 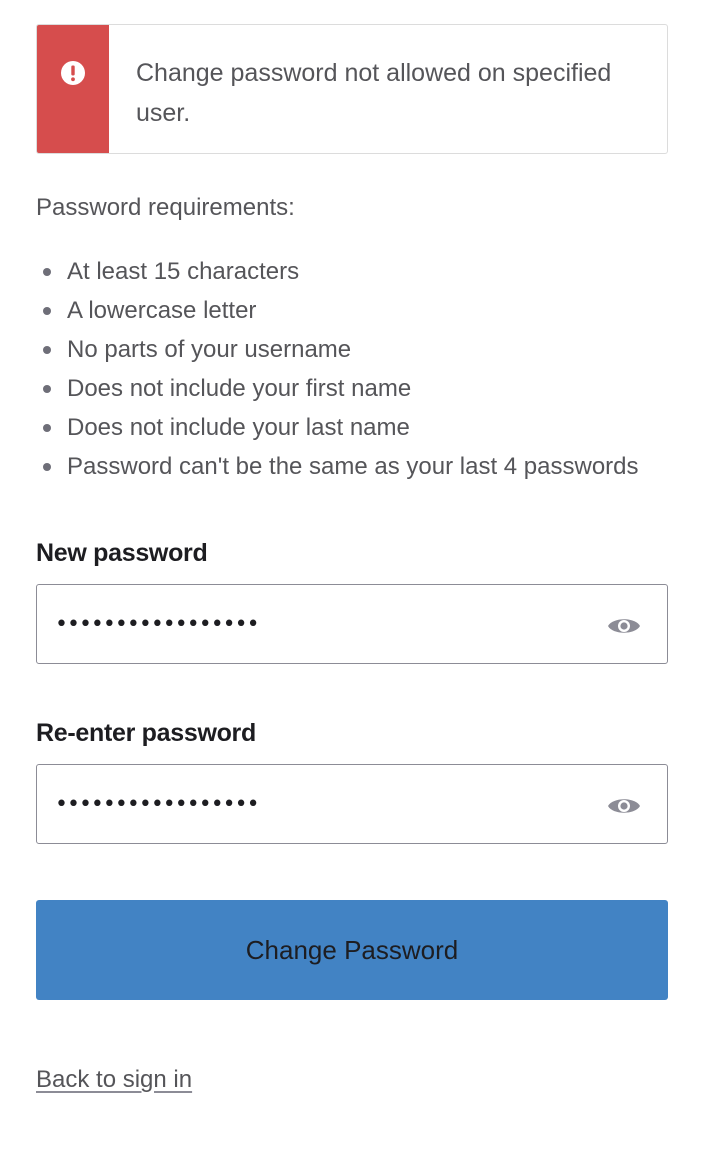 I want to click on change-password-button: Change Password, so click(x=352, y=950).